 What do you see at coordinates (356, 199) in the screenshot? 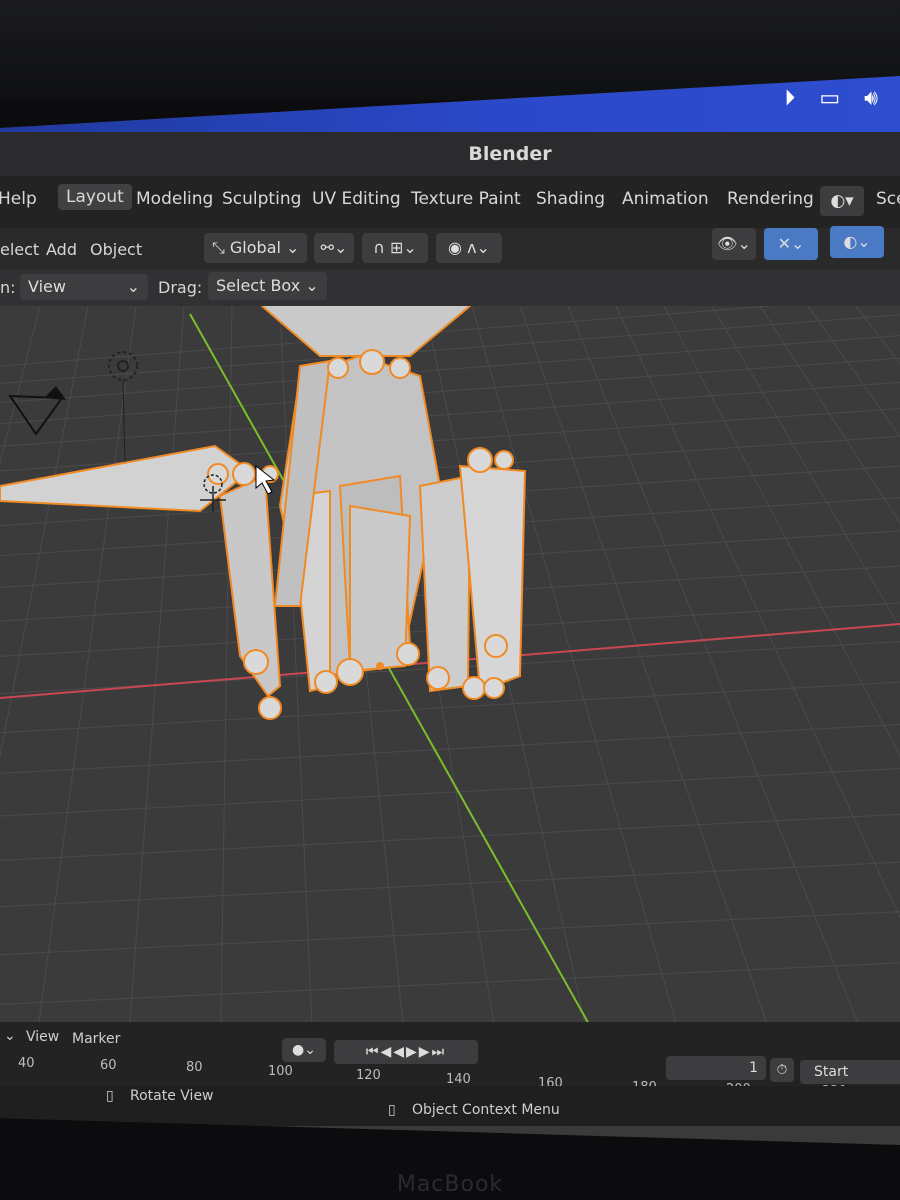
I see `tab-uv-editing: UV Editing` at bounding box center [356, 199].